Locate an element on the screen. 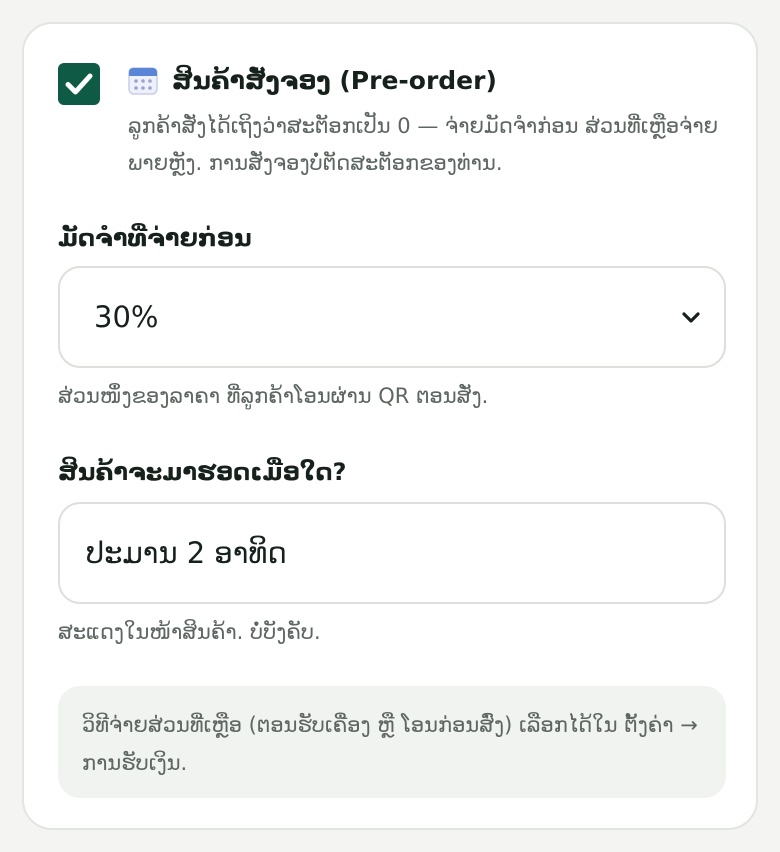 This screenshot has height=852, width=780. preorder-title-line: ສິນຄ້າສັ່ງຈອງ (Pre-order) is located at coordinates (428, 80).